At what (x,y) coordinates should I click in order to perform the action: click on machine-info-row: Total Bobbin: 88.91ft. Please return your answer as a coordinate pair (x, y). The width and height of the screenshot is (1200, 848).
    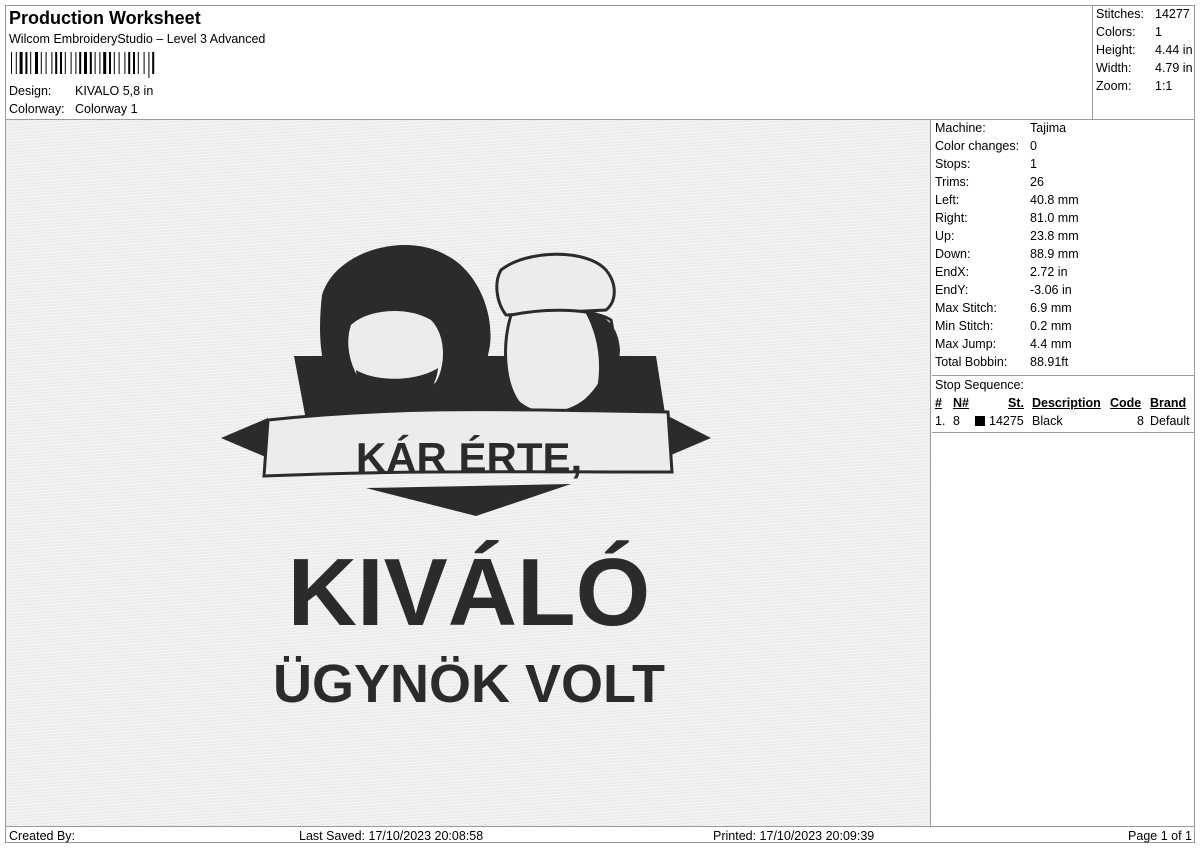
    Looking at the image, I should click on (1001, 362).